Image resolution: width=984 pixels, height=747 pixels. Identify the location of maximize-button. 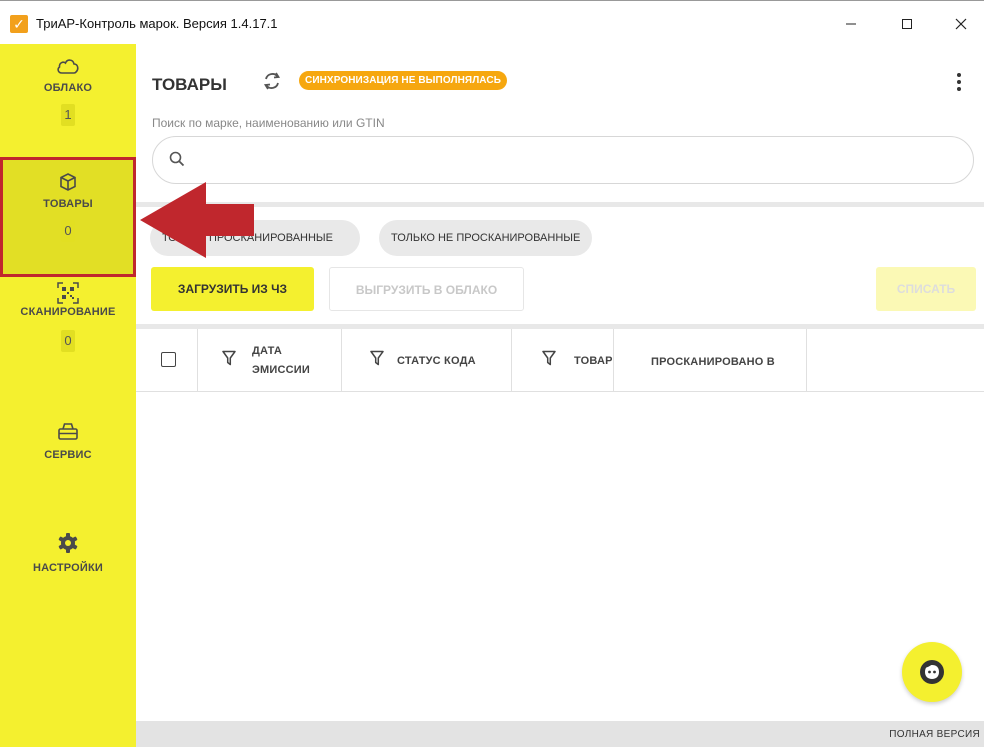
(907, 24).